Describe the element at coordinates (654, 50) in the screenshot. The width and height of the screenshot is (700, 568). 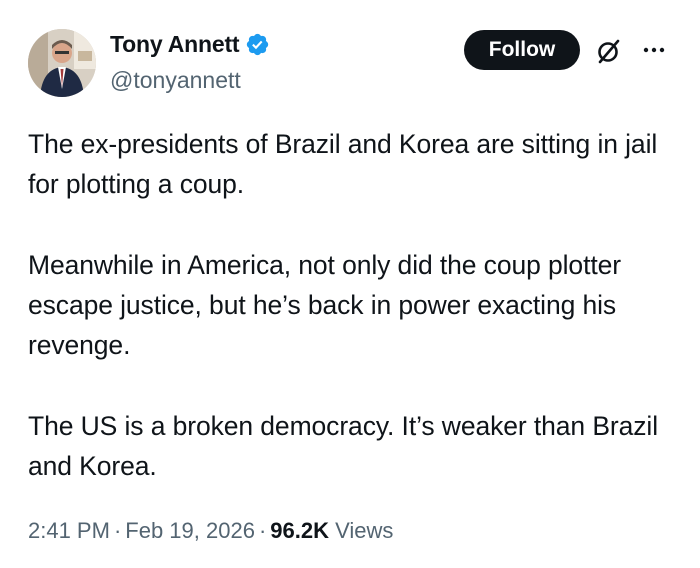
I see `more-options-icon` at that location.